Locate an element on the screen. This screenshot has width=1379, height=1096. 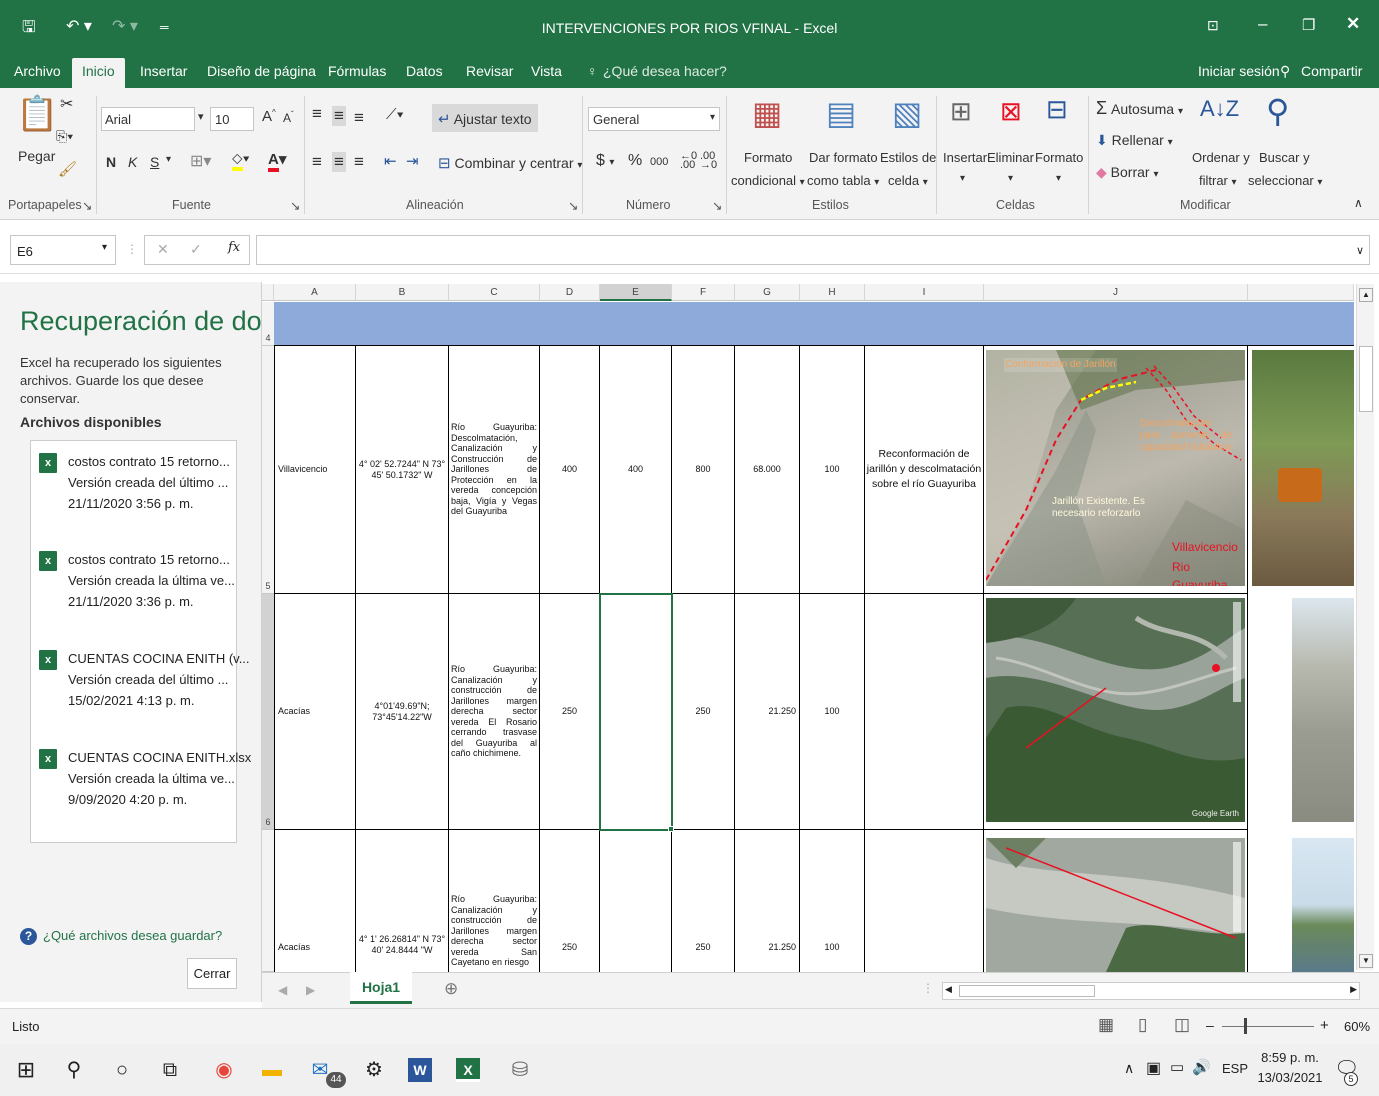
page-layout-icon: ▯ is located at coordinates (1142, 1025).